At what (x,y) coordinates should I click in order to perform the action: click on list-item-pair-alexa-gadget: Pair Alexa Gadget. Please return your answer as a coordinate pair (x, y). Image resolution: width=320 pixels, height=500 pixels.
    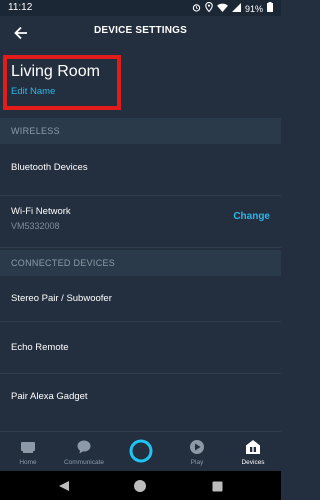
    Looking at the image, I should click on (140, 399).